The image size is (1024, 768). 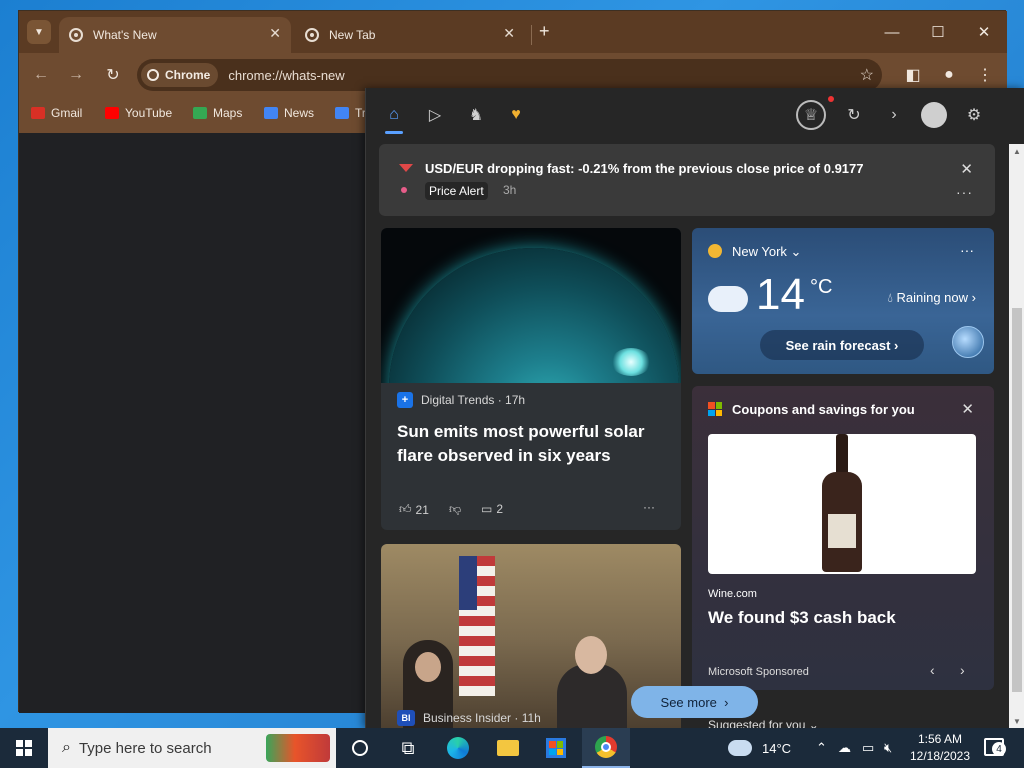 I want to click on tray-weather: 14°C, so click(x=759, y=748).